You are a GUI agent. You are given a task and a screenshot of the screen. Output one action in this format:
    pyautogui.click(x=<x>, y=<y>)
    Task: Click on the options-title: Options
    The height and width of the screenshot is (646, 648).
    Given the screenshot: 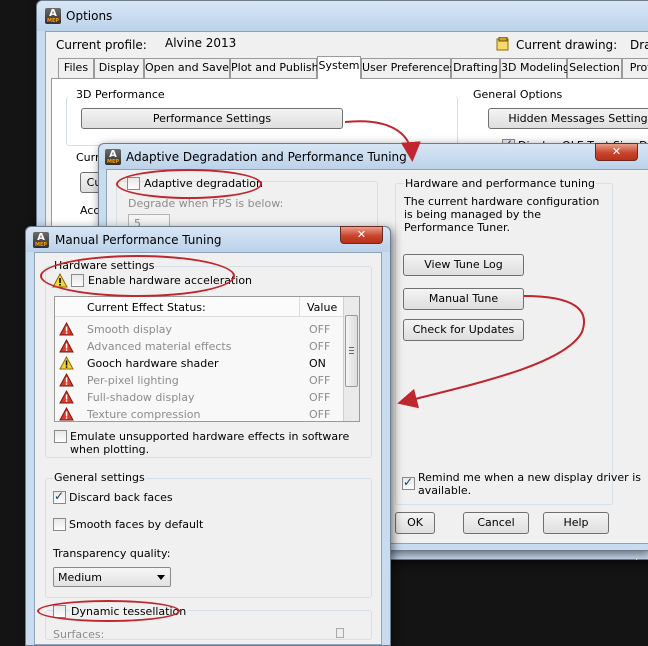 What is the action you would take?
    pyautogui.click(x=89, y=16)
    